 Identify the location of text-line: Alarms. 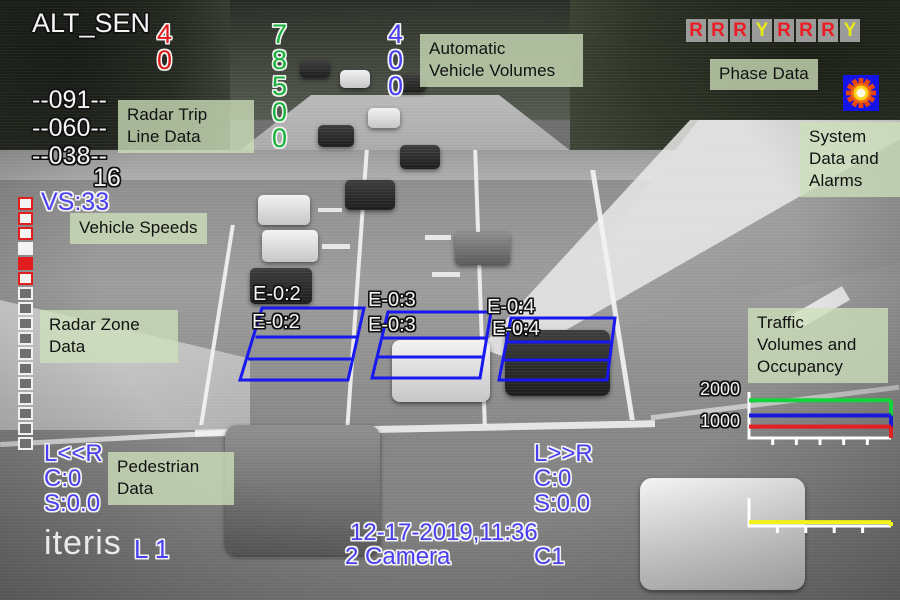
(836, 181).